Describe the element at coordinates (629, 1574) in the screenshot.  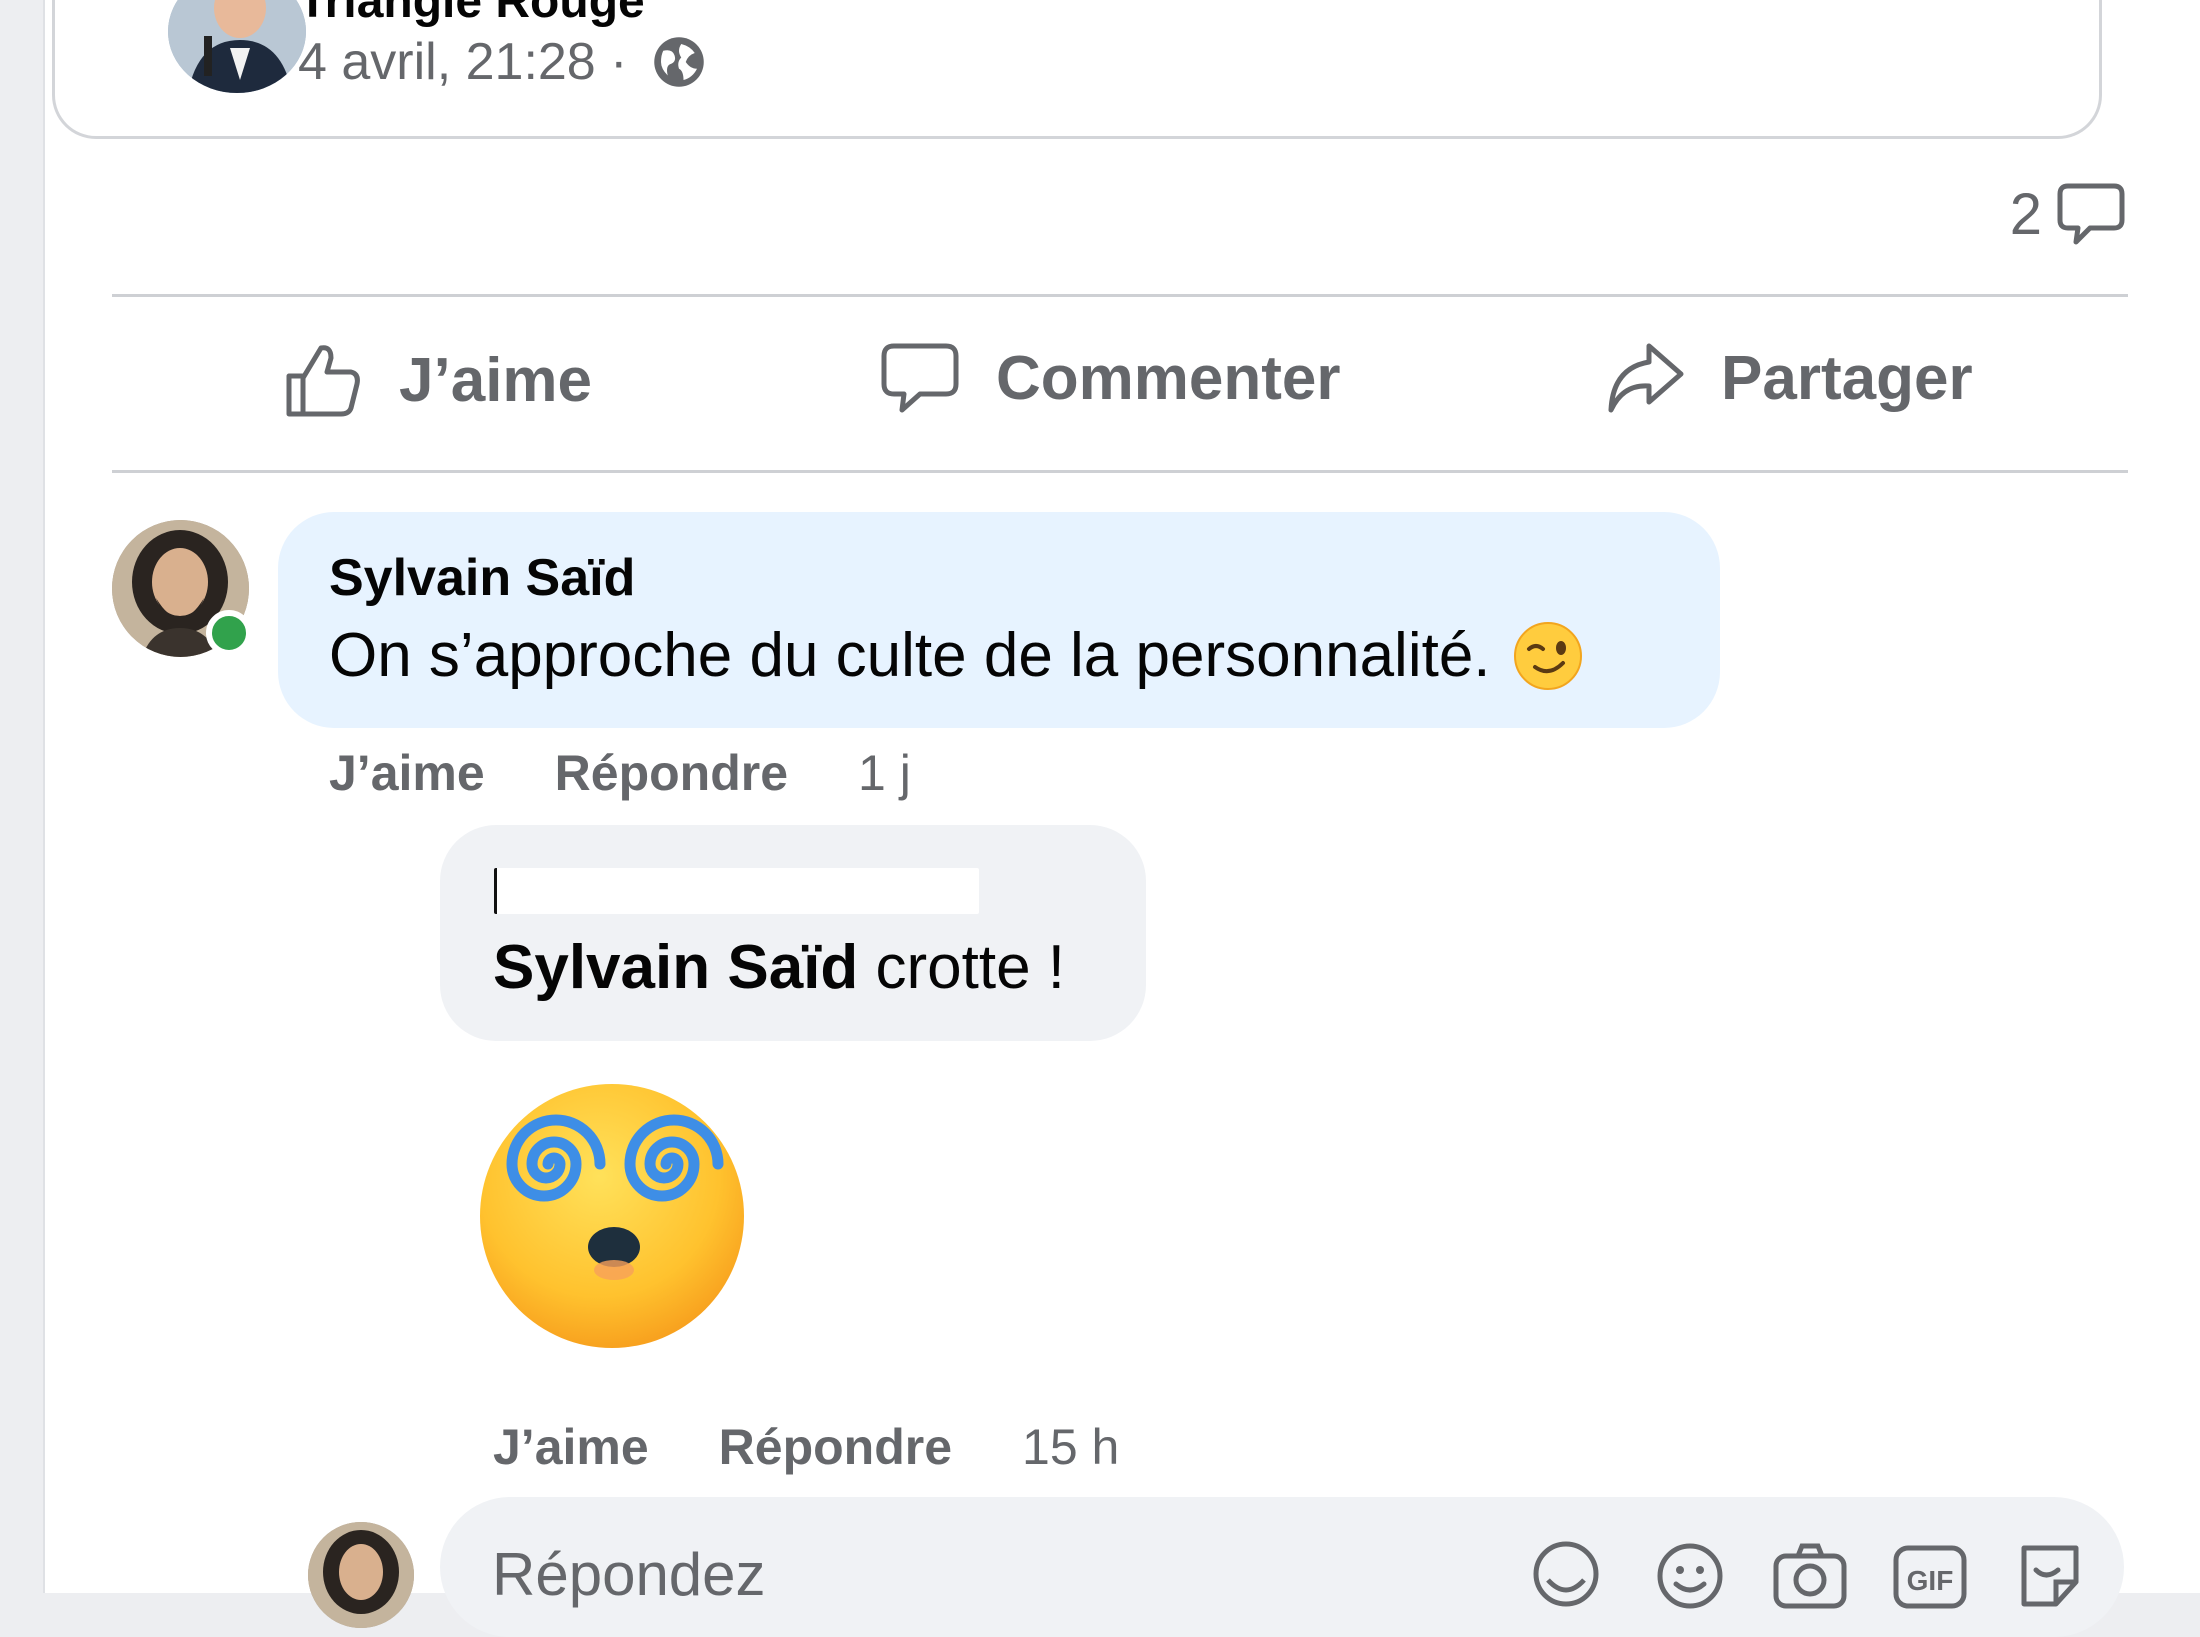
I see `reply-placeholder: Répondez` at that location.